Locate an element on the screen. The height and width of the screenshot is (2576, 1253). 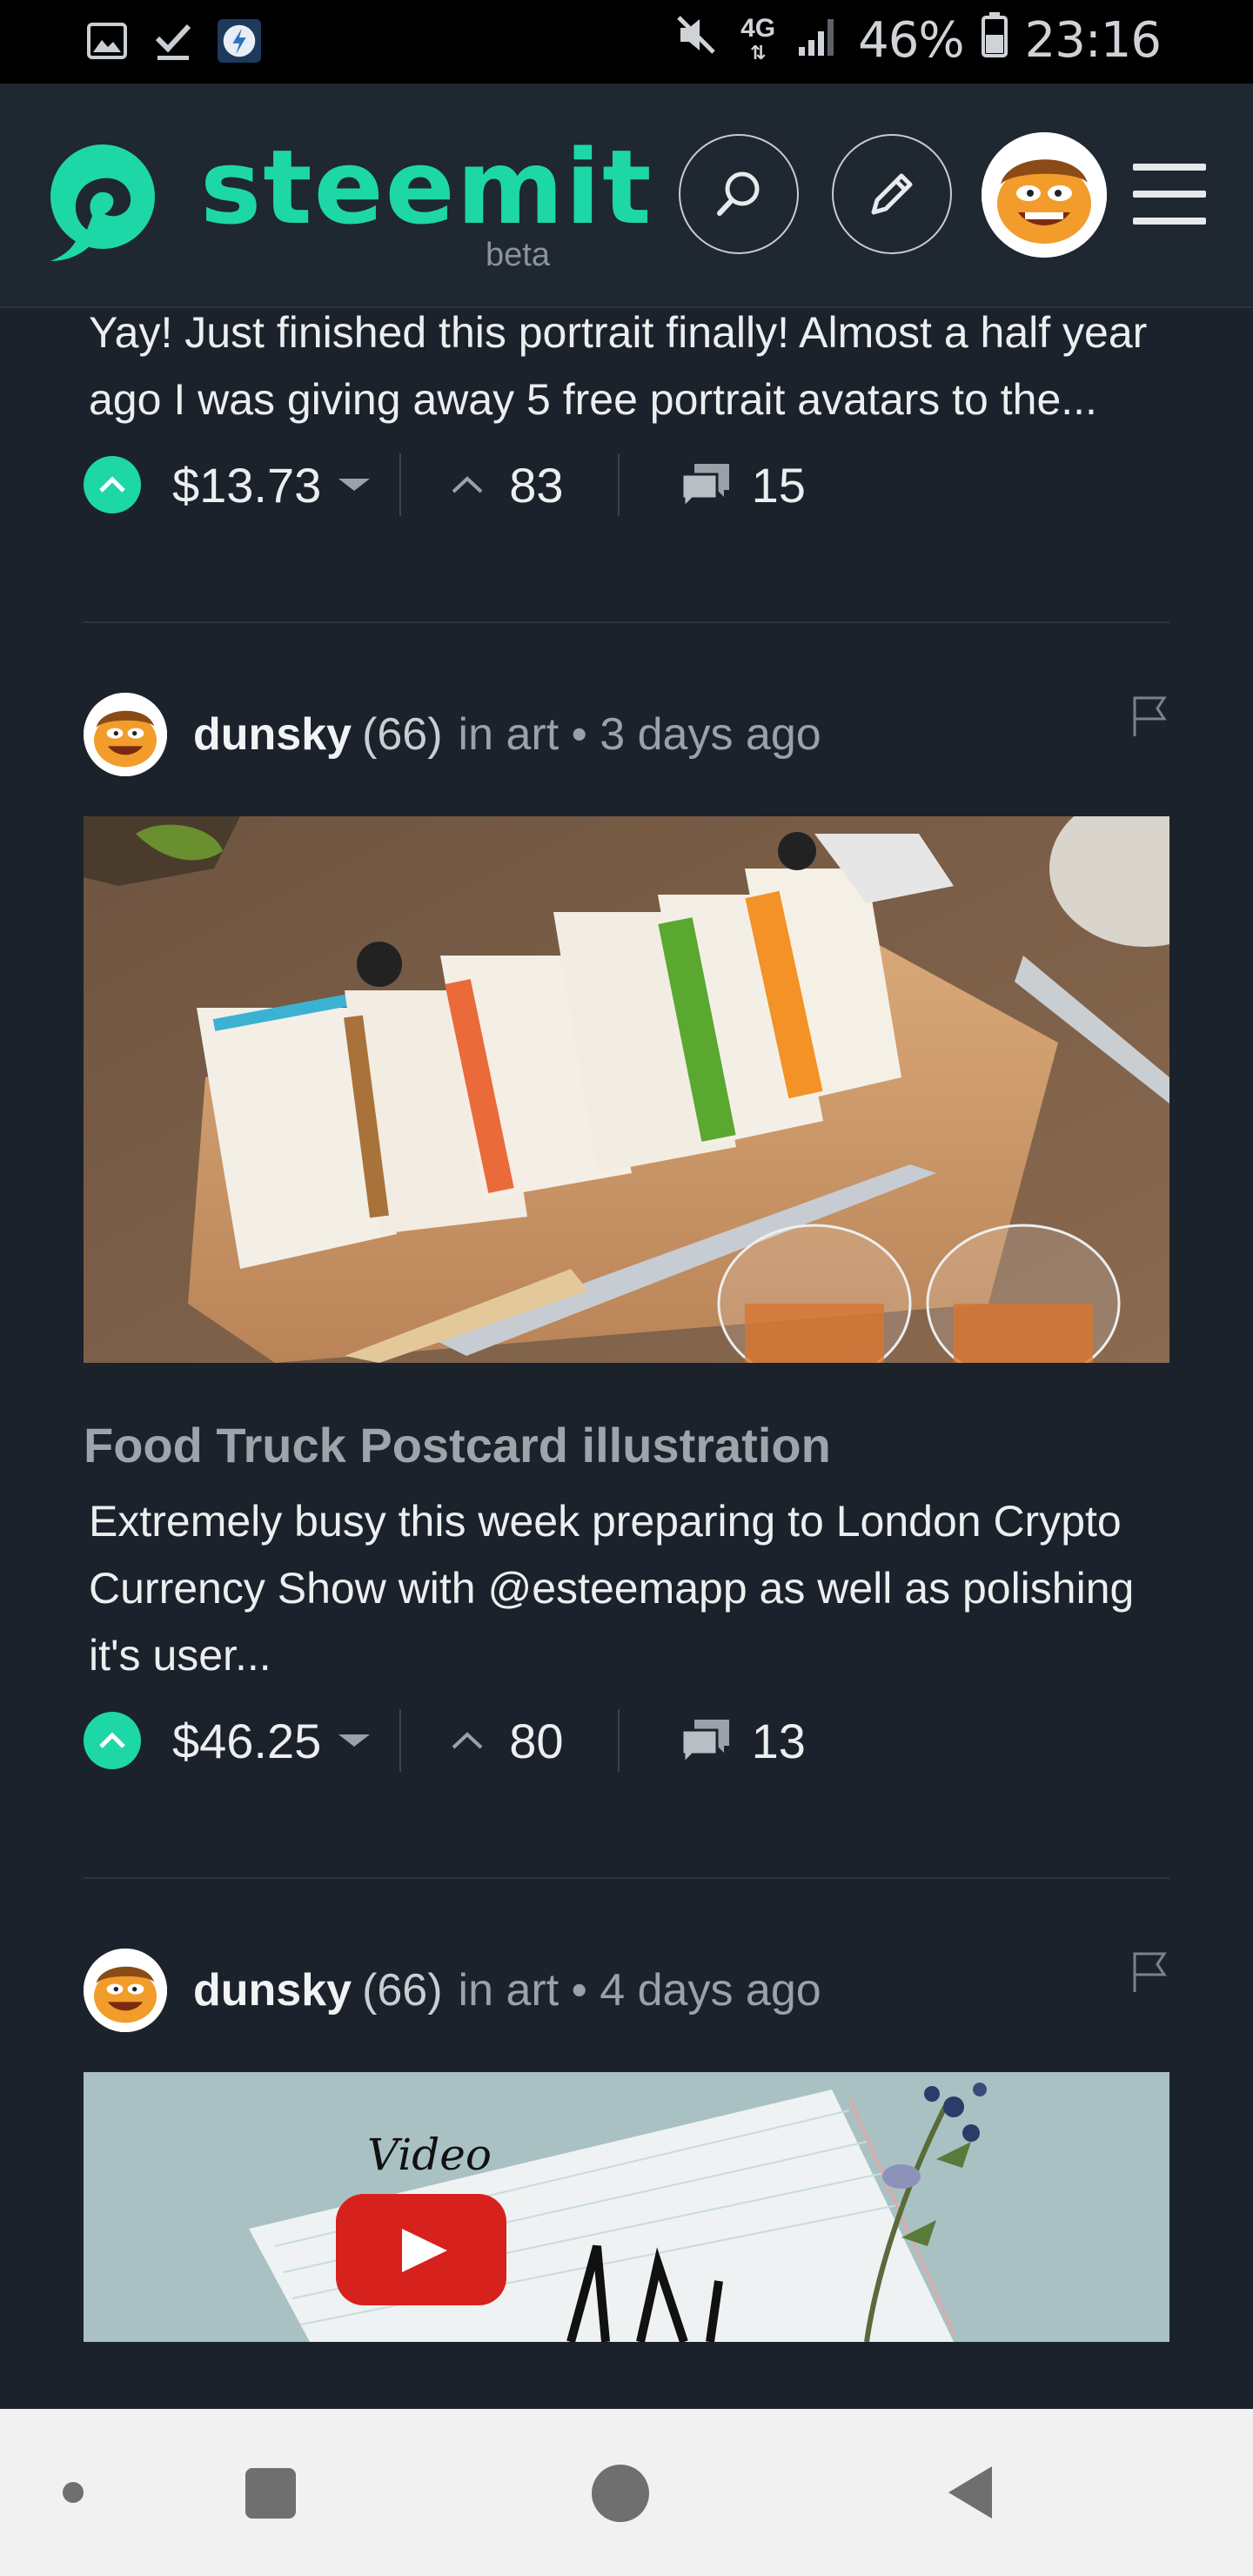
status-bar: 4G ⇅ 46% 23:16 is located at coordinates (626, 42).